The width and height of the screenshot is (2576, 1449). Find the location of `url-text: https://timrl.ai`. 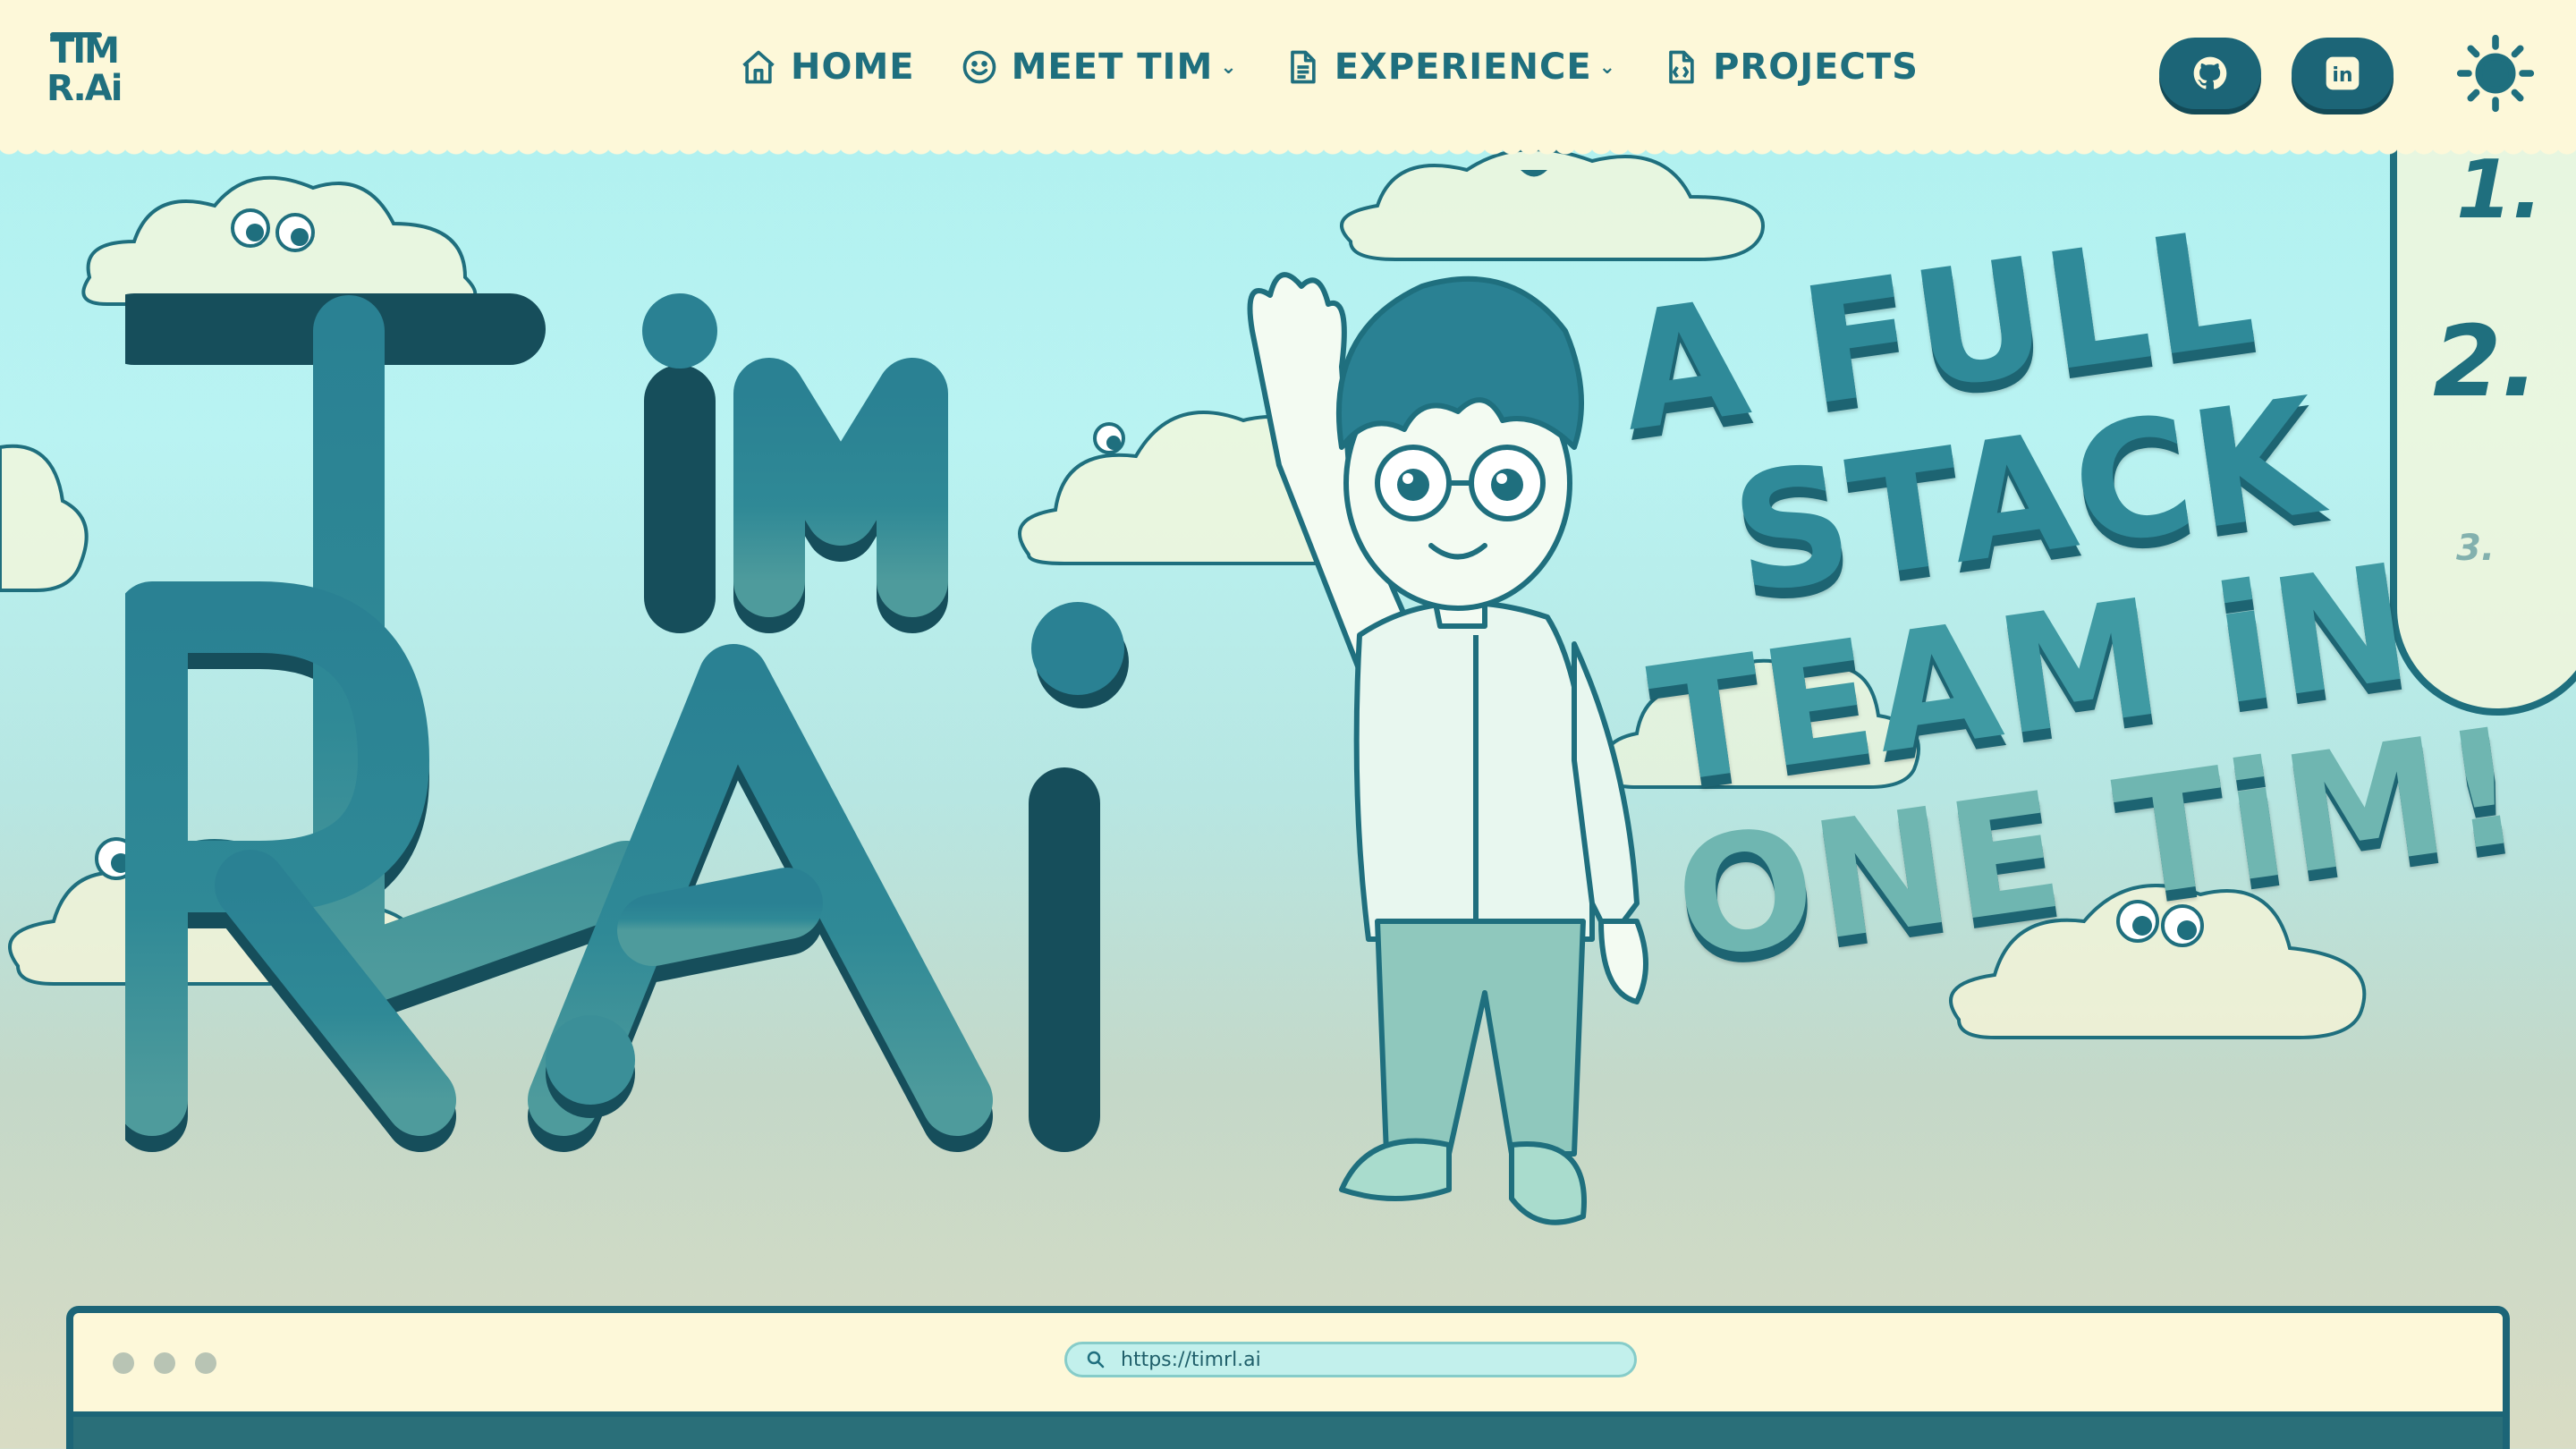

url-text: https://timrl.ai is located at coordinates (1191, 1359).